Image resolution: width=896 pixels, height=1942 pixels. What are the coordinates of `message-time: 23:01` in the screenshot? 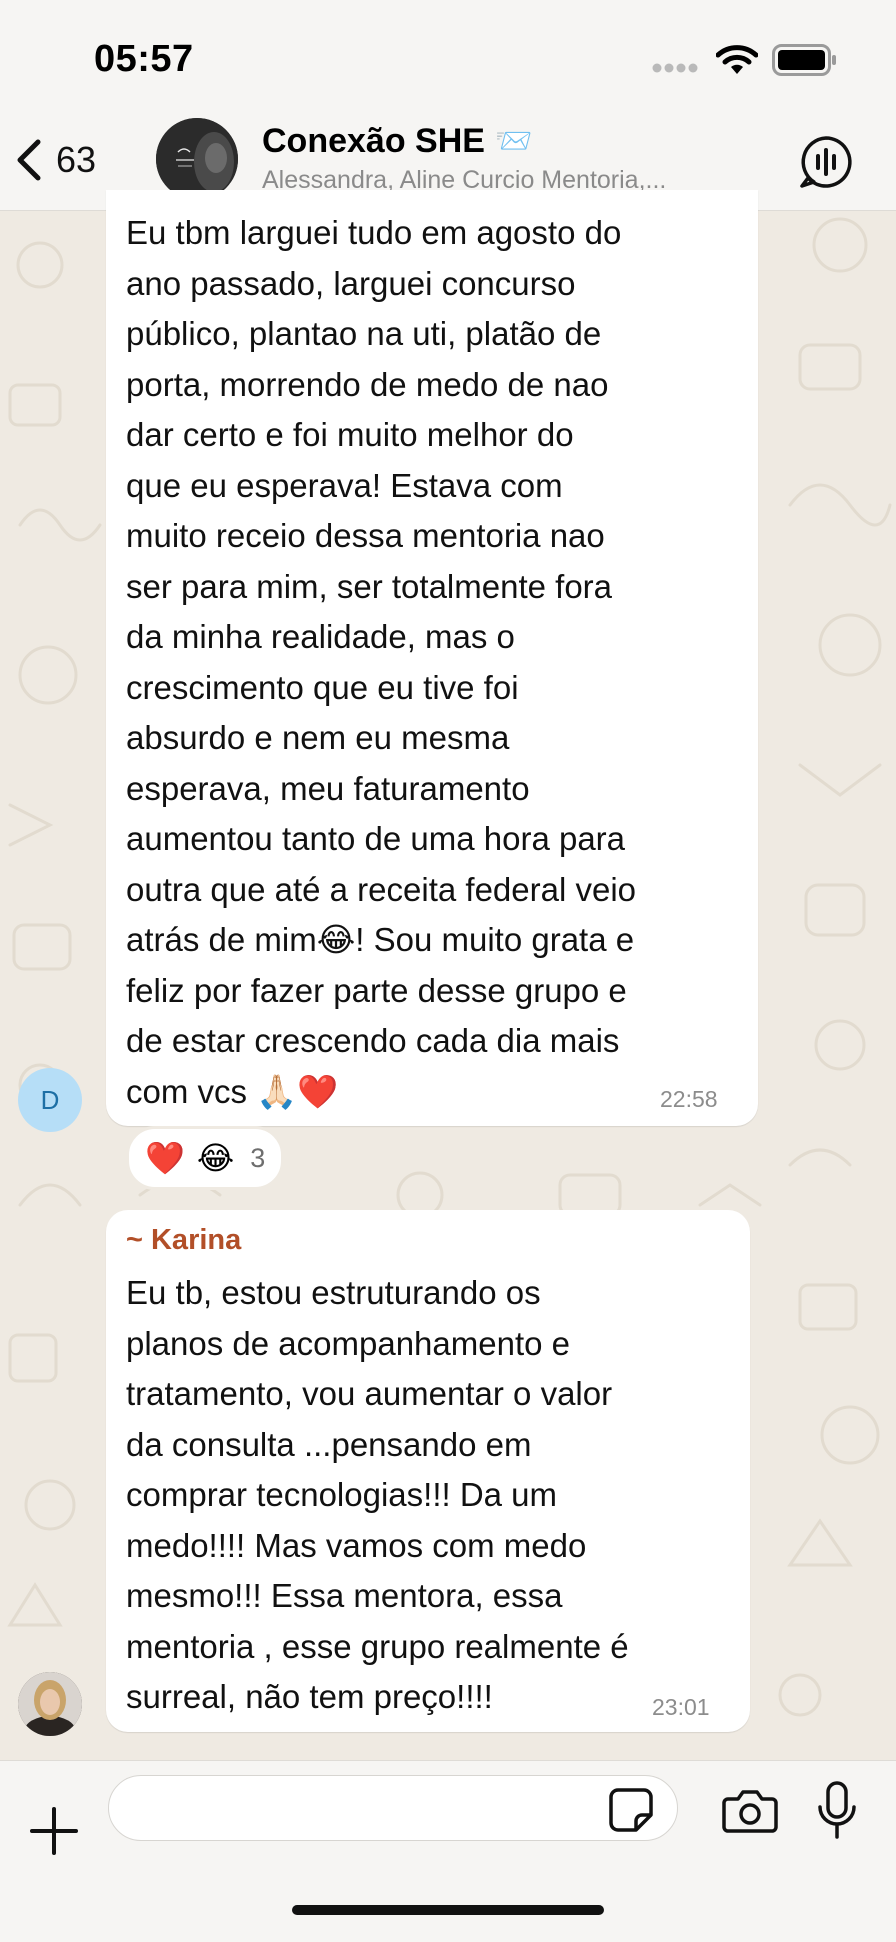 It's located at (681, 1707).